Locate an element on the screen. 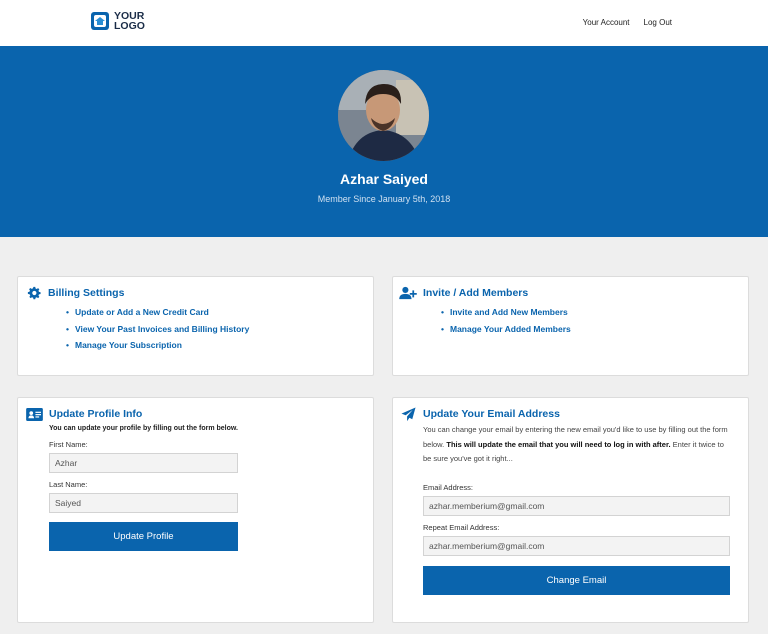 This screenshot has width=768, height=634. change-email-button: Change Email is located at coordinates (576, 580).